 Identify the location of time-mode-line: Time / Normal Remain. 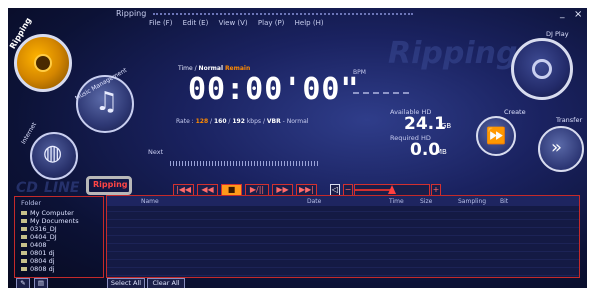
(214, 68).